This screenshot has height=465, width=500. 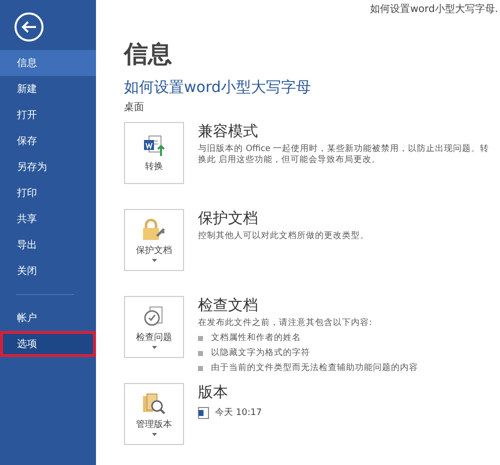 What do you see at coordinates (48, 141) in the screenshot?
I see `menu-item: 保存` at bounding box center [48, 141].